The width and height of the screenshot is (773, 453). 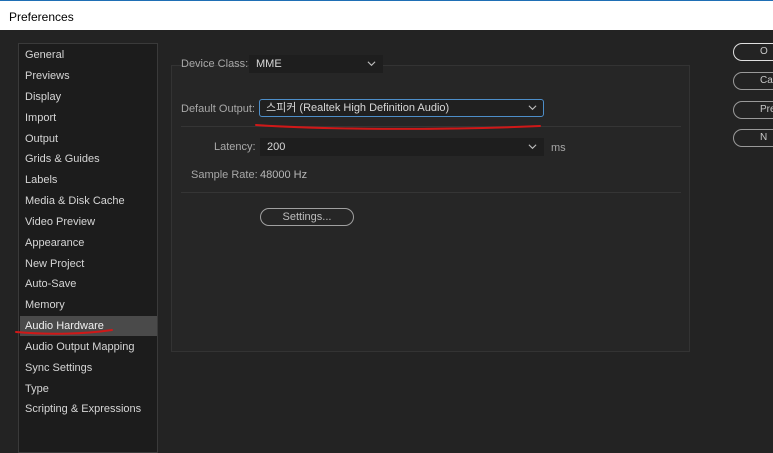 I want to click on device-class-value: MME, so click(x=269, y=64).